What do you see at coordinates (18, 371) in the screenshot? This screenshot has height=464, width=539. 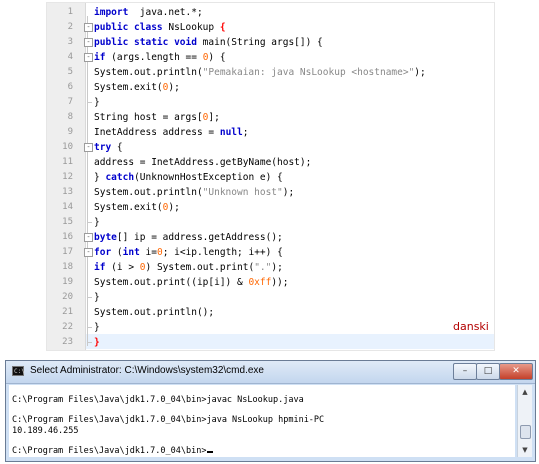 I see `cmd-app-icon: C:\` at bounding box center [18, 371].